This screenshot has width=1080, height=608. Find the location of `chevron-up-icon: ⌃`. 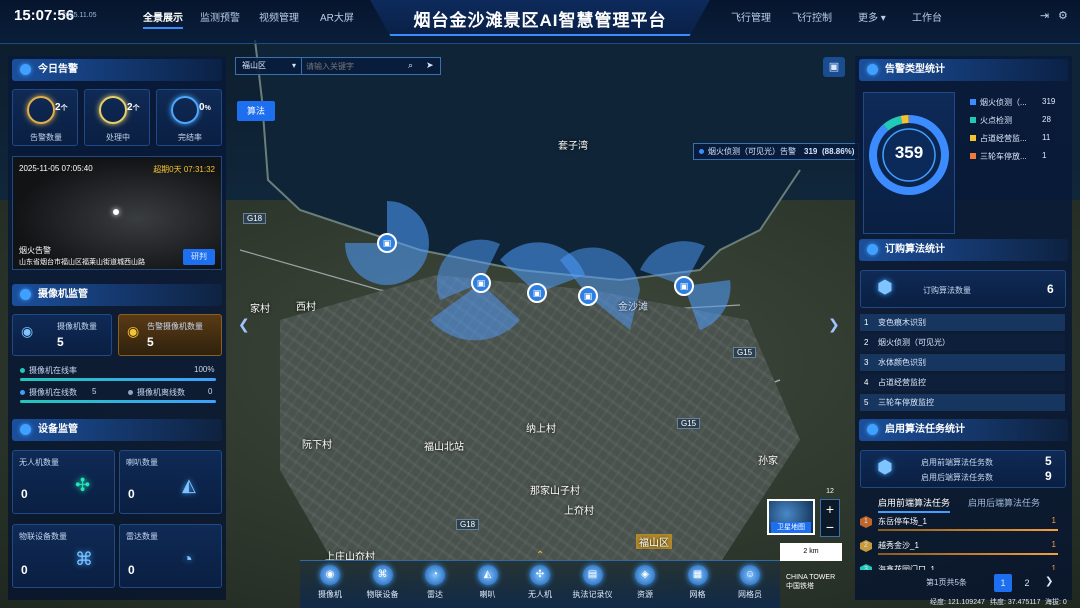

chevron-up-icon: ⌃ is located at coordinates (540, 555).